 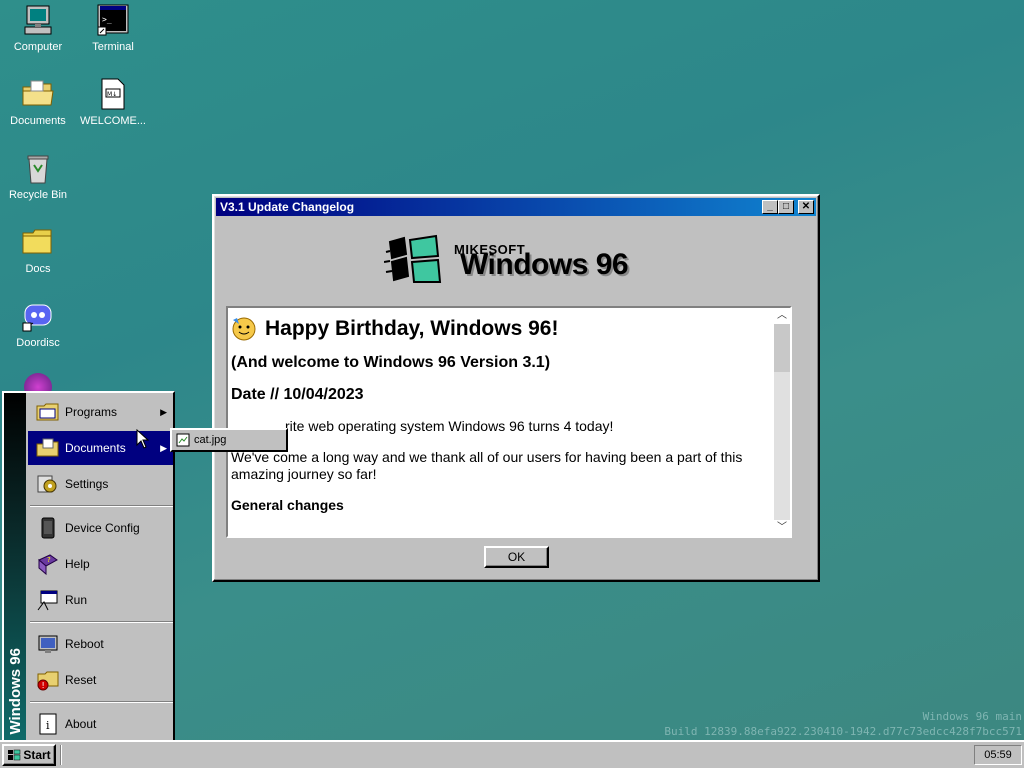 What do you see at coordinates (100, 724) in the screenshot?
I see `start-menu-item-about: i About` at bounding box center [100, 724].